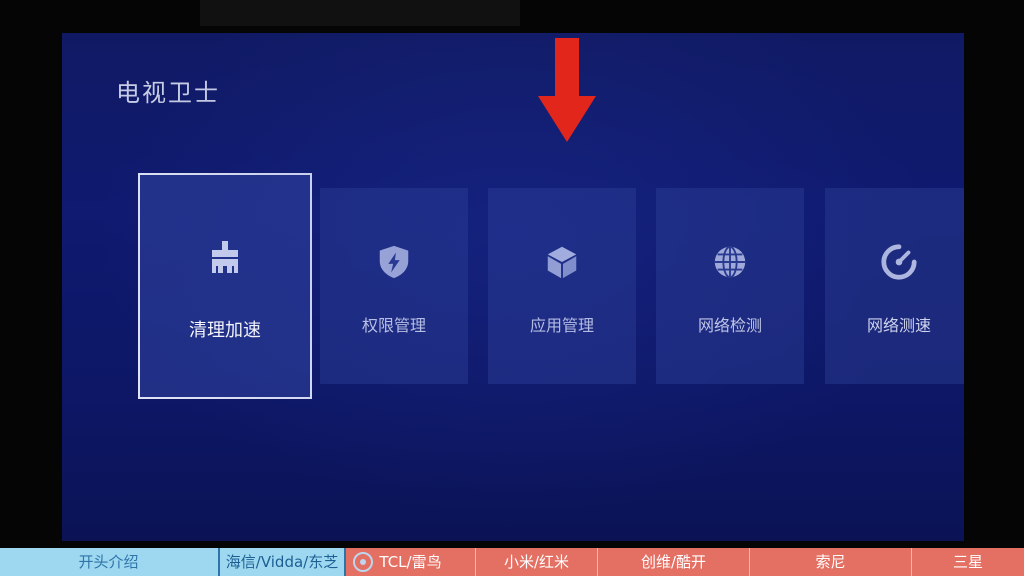 Image resolution: width=1024 pixels, height=576 pixels. Describe the element at coordinates (394, 286) in the screenshot. I see `tile-permission-management: 权限管理` at that location.